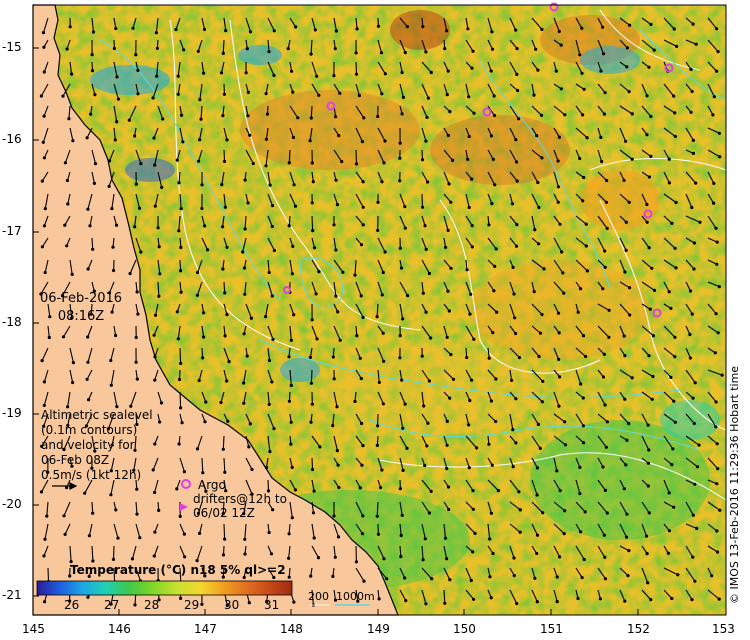 This screenshot has height=640, width=750. Describe the element at coordinates (75, 460) in the screenshot. I see `alt-line: 06-Feb 08Z` at that location.